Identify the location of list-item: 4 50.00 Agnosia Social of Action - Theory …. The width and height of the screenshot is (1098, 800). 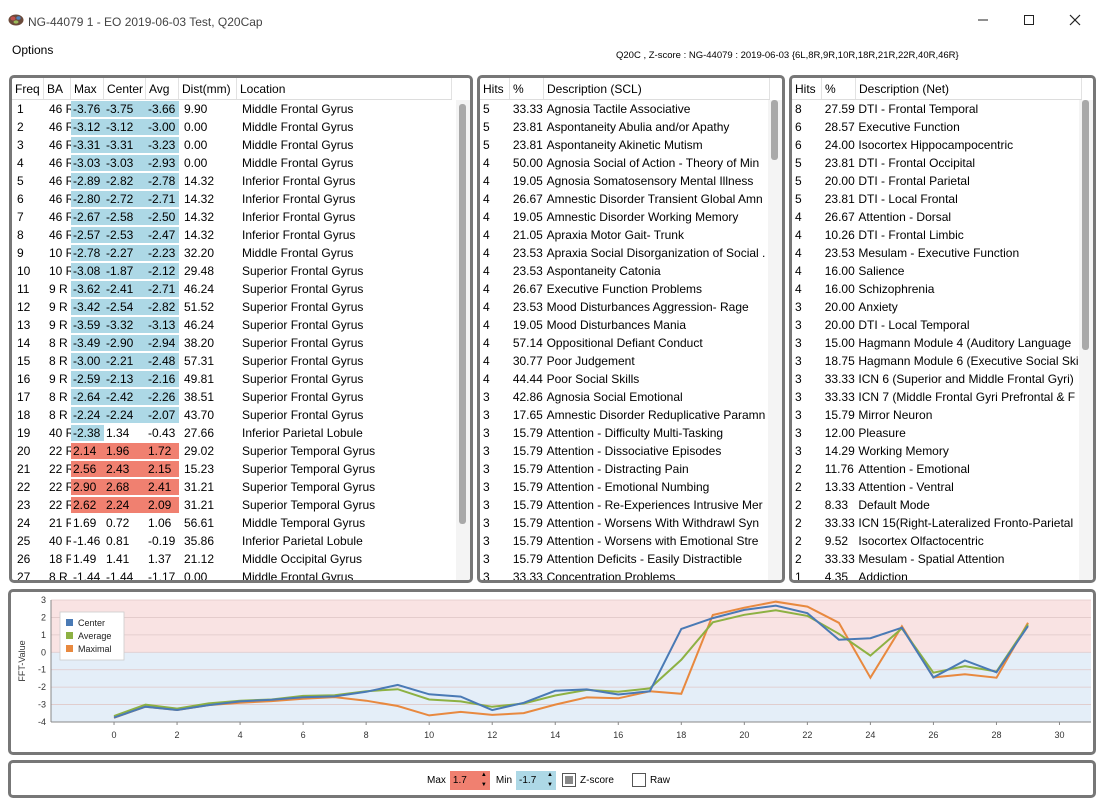
(624, 163).